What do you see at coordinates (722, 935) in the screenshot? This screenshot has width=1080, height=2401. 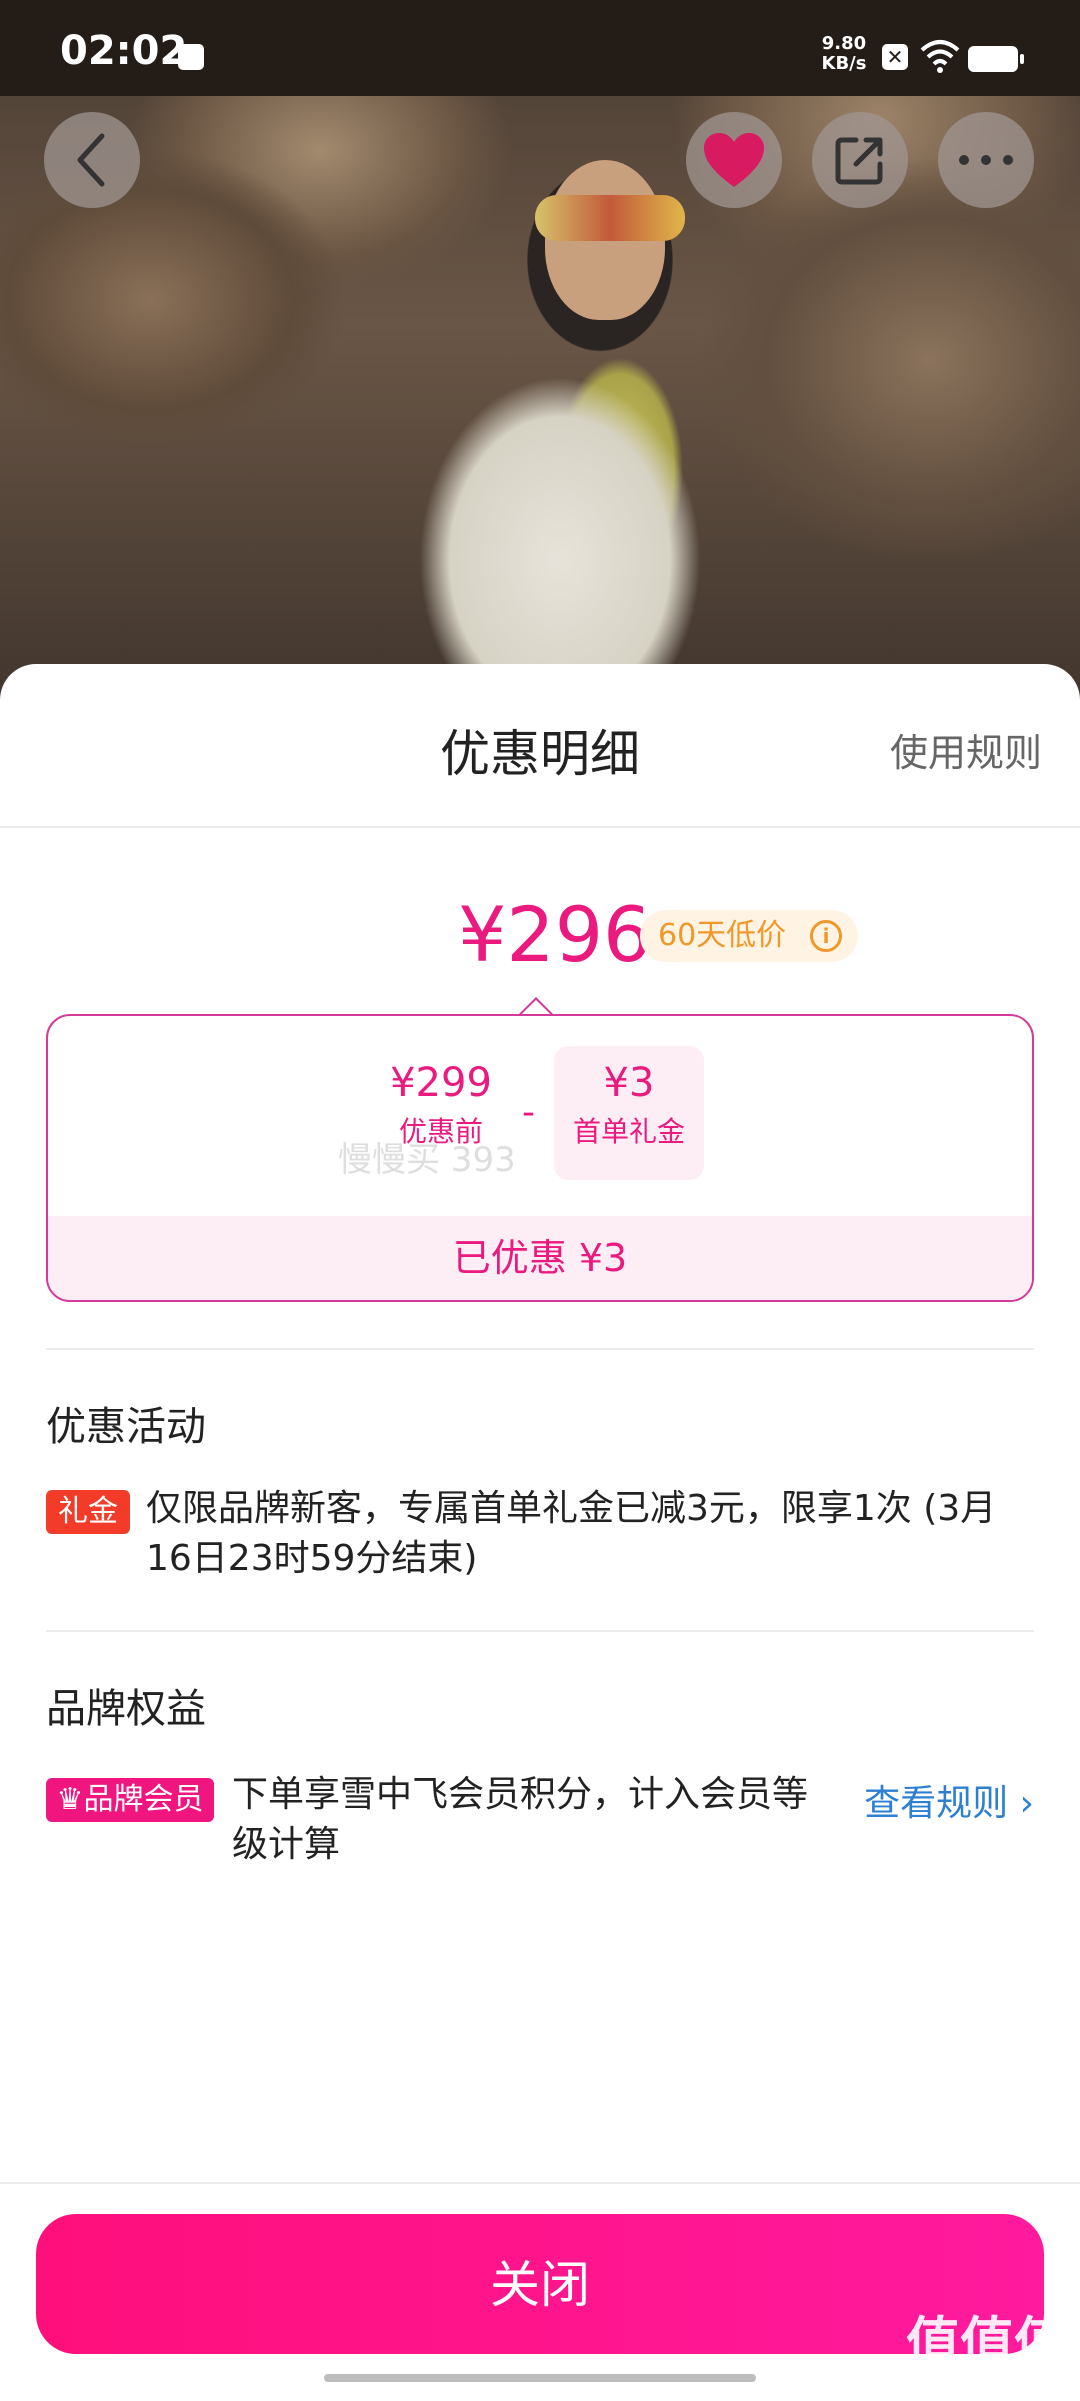 I see `low-price-badge-label: 60天低价` at bounding box center [722, 935].